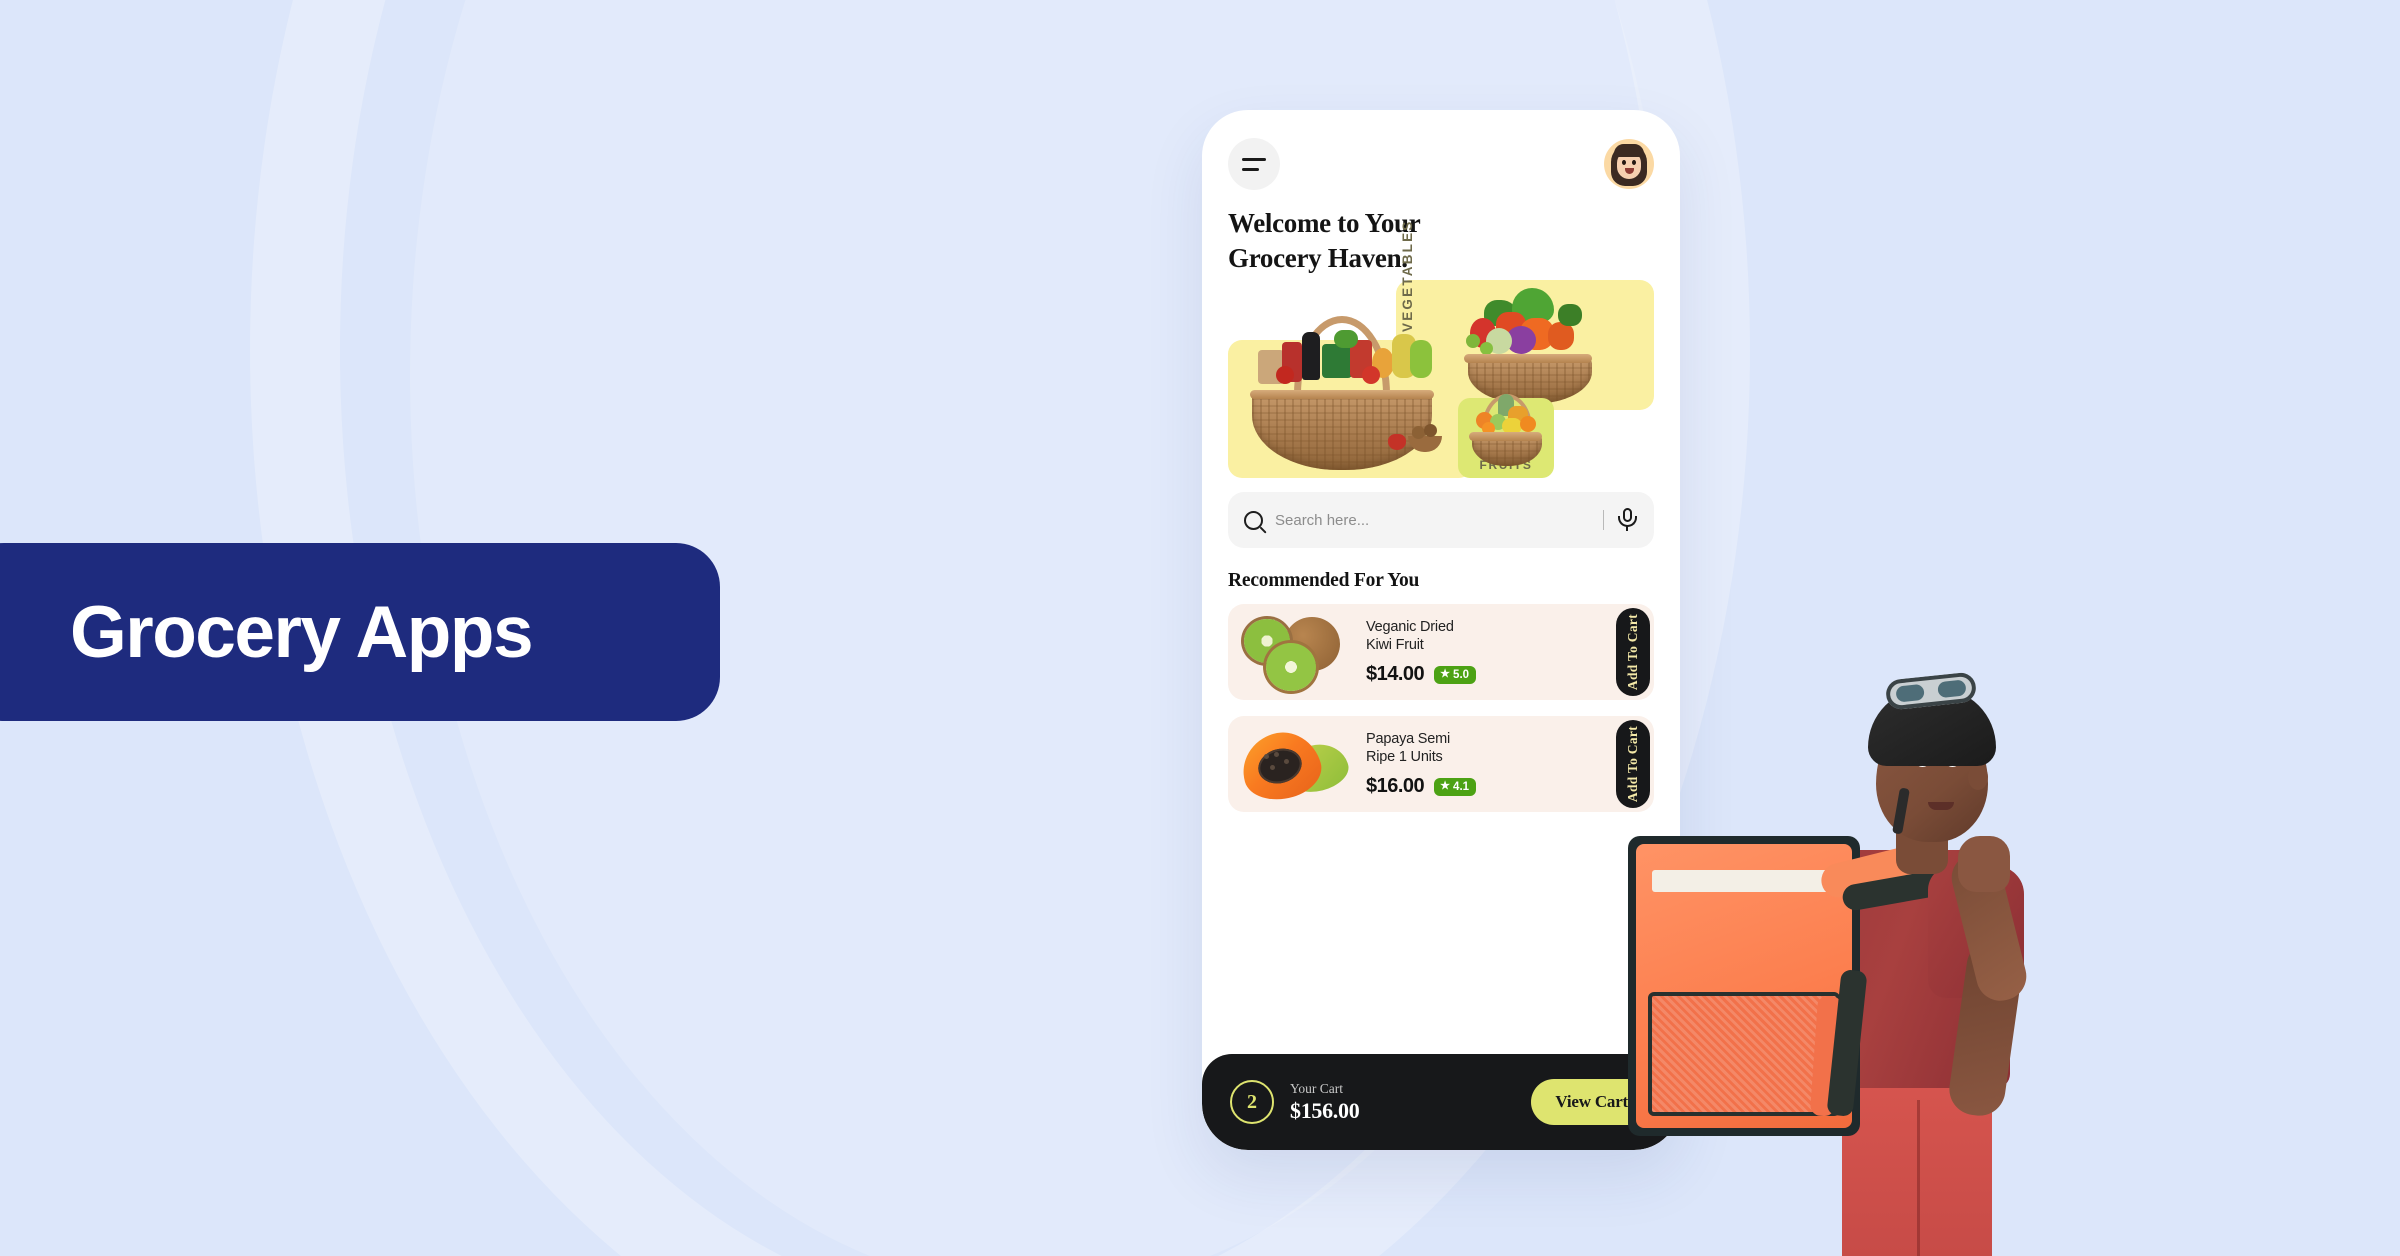  Describe the element at coordinates (1404, 757) in the screenshot. I see `product-name-line-2: Ripe 1 Units` at that location.